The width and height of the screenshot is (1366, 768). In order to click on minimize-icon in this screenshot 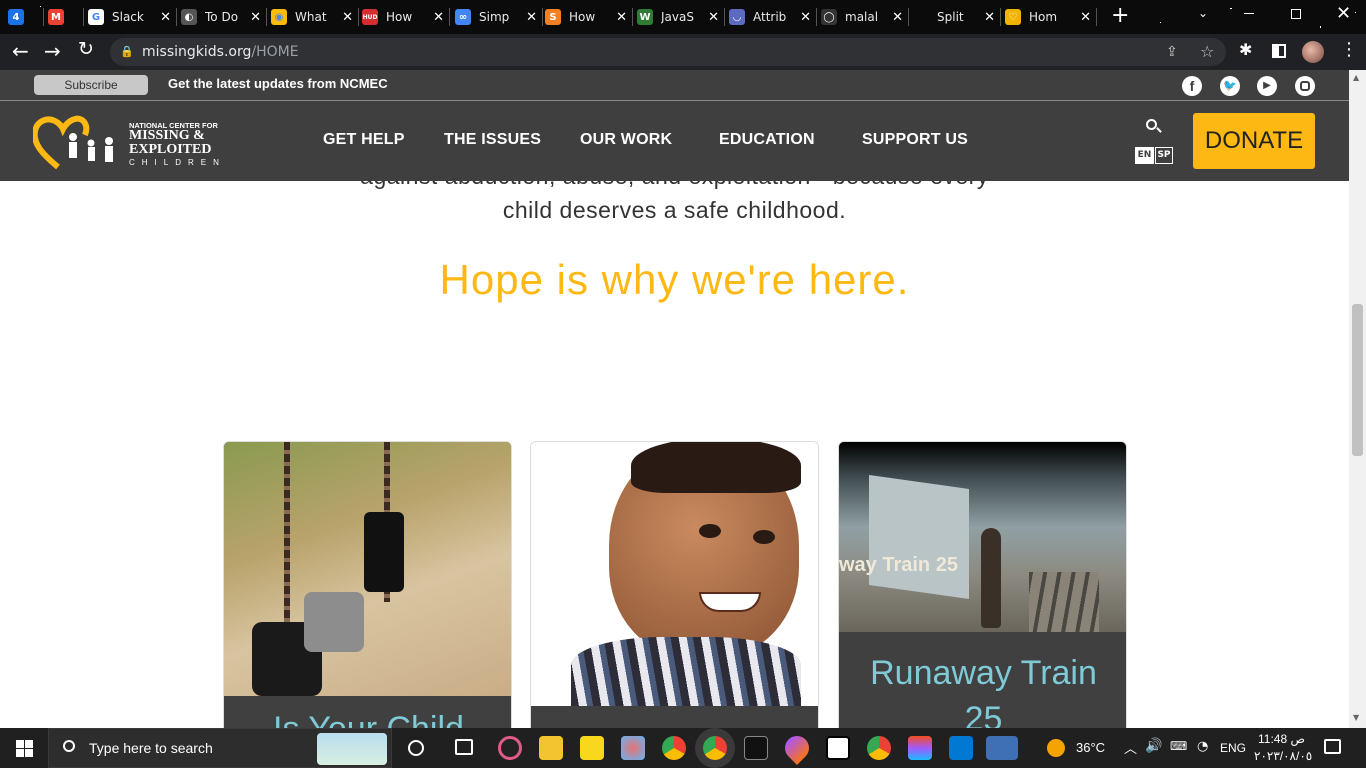, I will do `click(1249, 13)`.